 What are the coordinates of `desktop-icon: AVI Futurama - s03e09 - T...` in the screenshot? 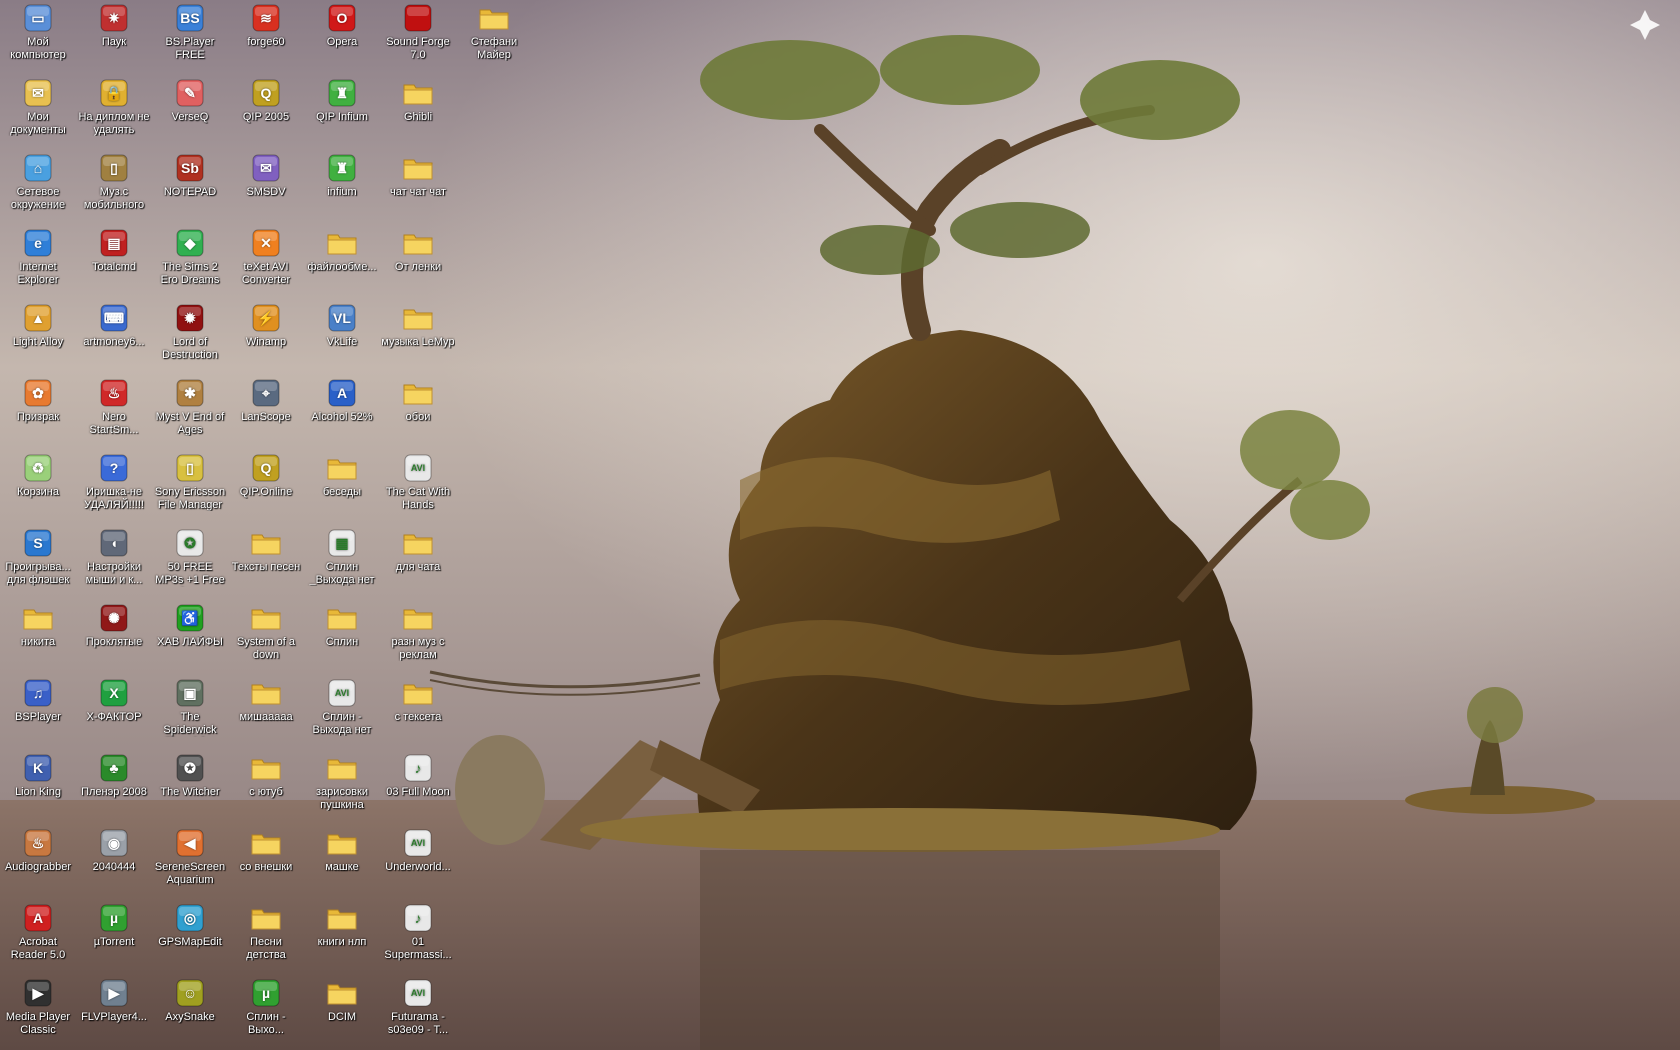 It's located at (418, 1012).